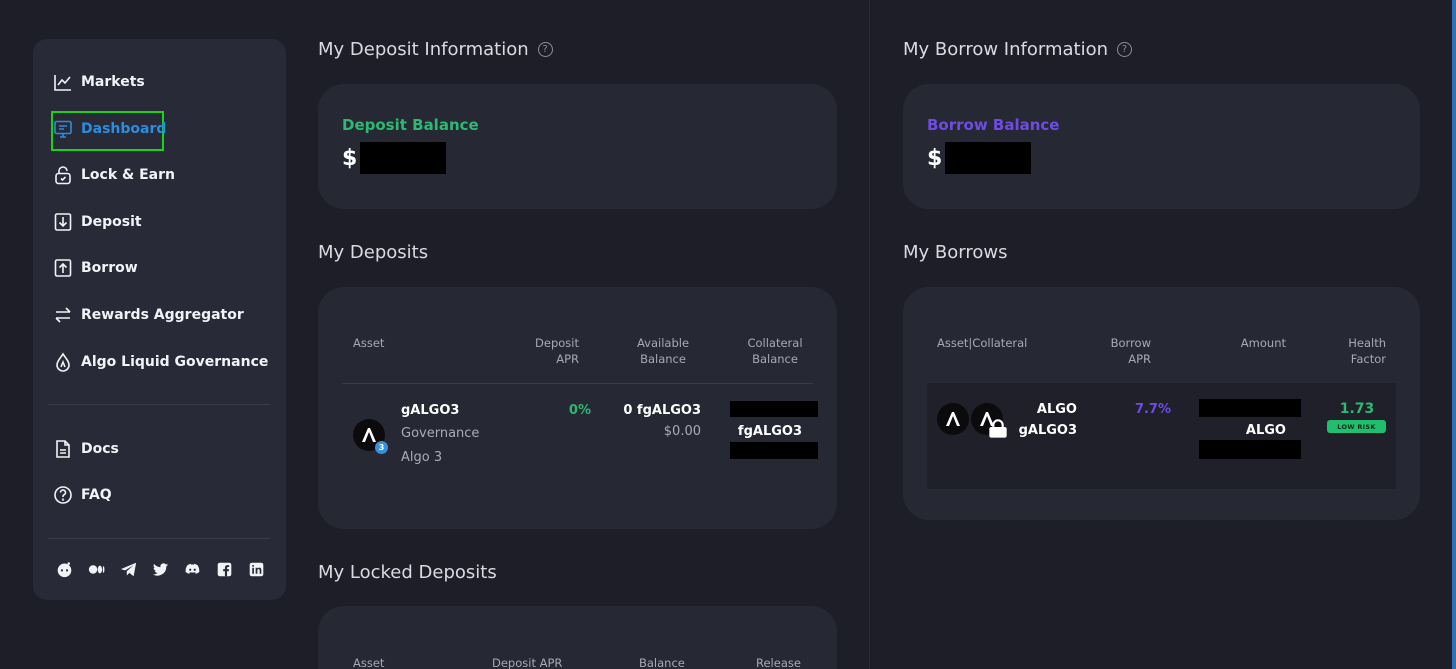  I want to click on social-links, so click(160, 569).